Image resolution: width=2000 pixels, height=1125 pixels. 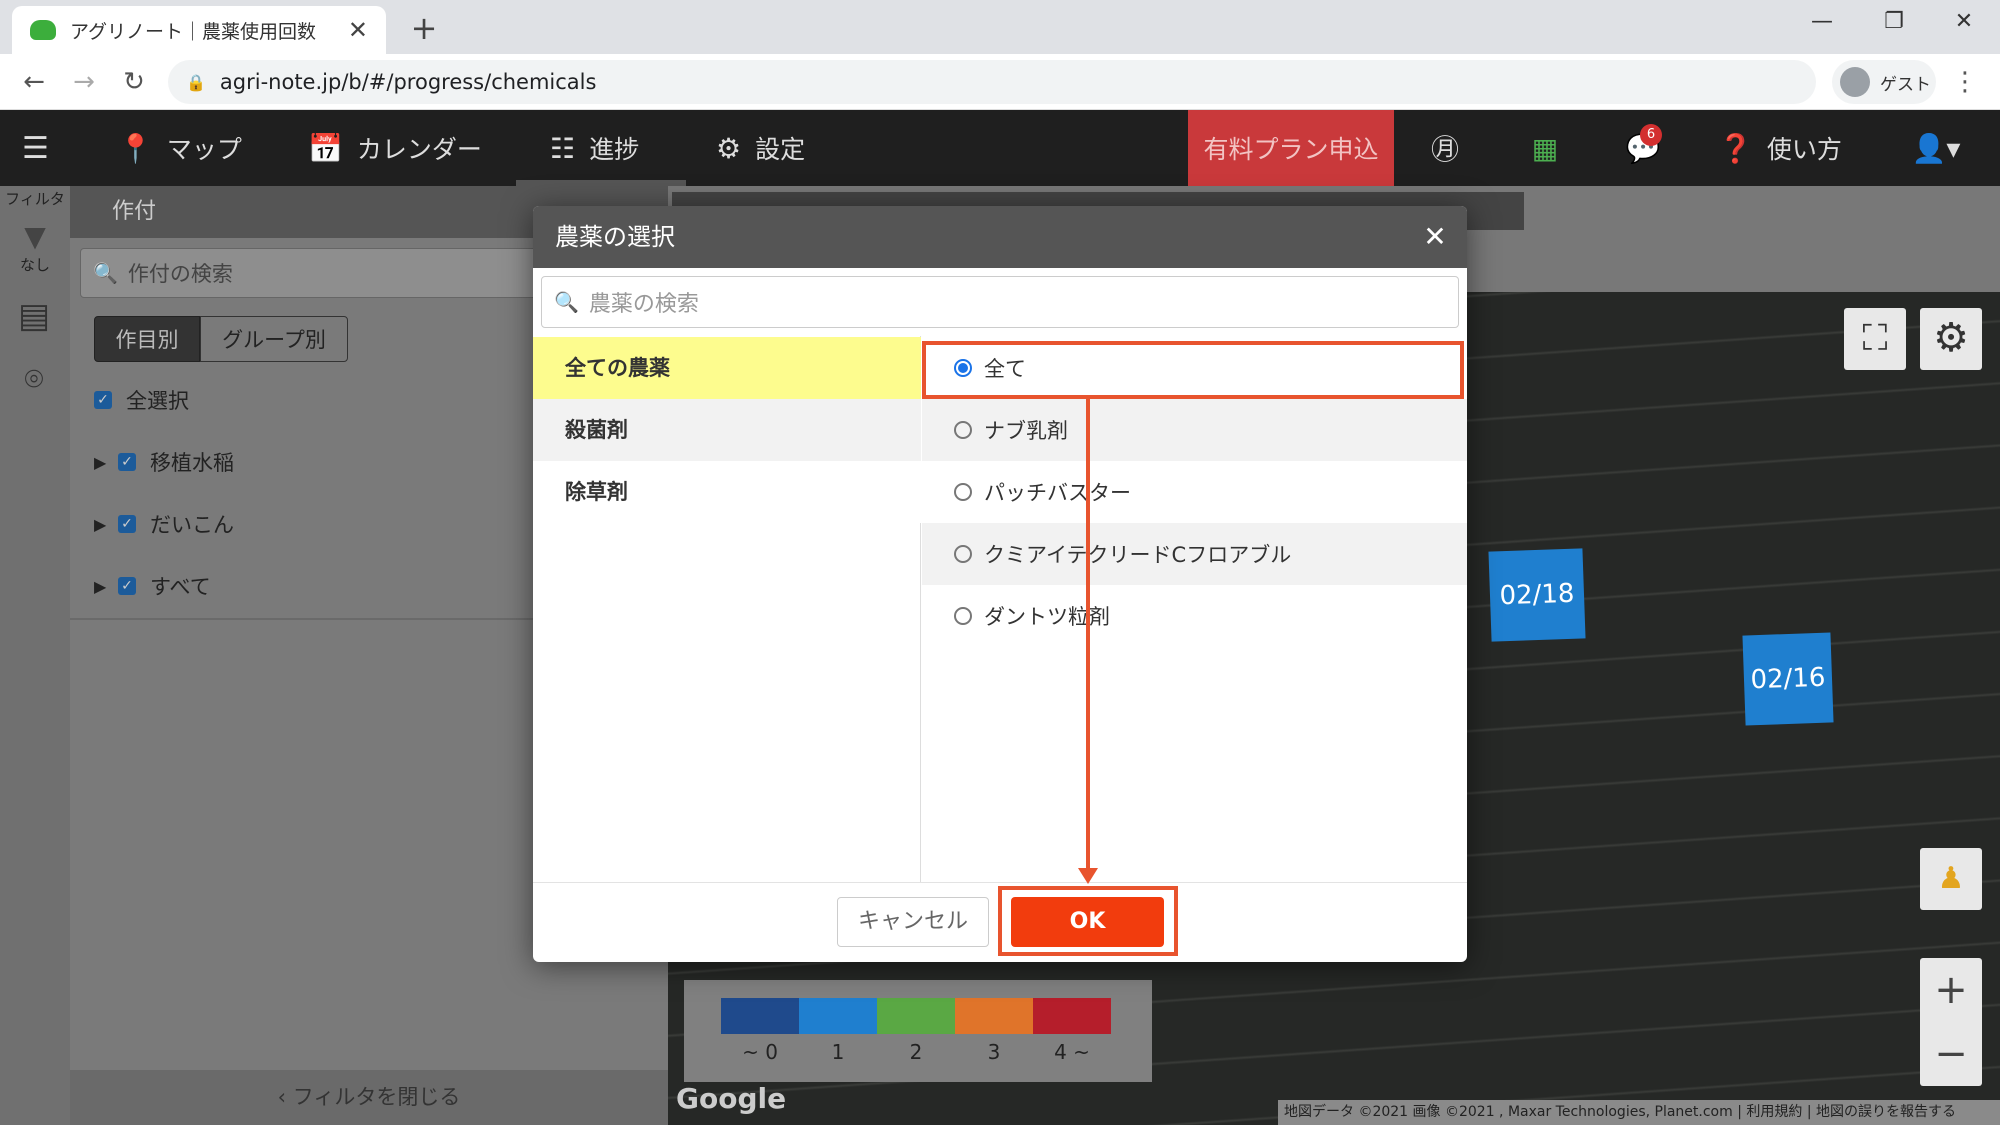 What do you see at coordinates (1951, 879) in the screenshot?
I see `street-view-pegman-icon: ♟` at bounding box center [1951, 879].